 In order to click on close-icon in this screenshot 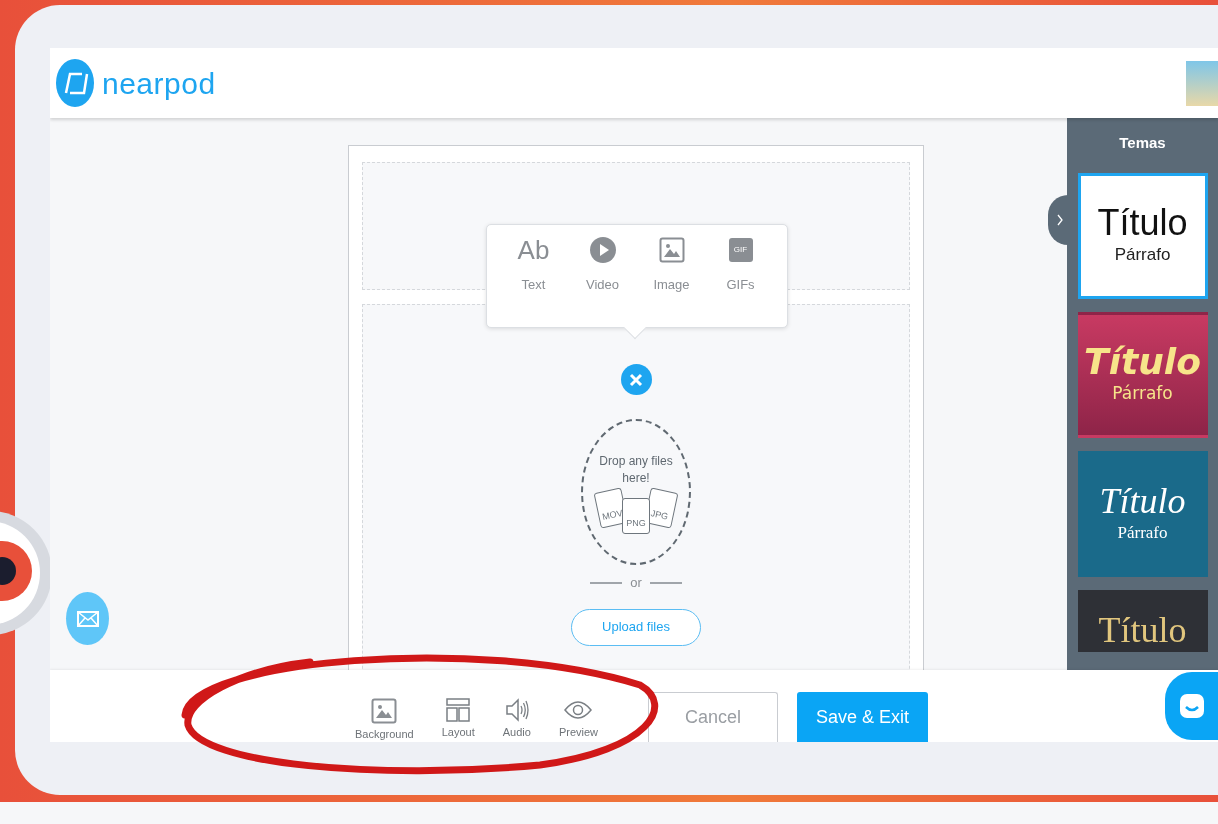, I will do `click(636, 379)`.